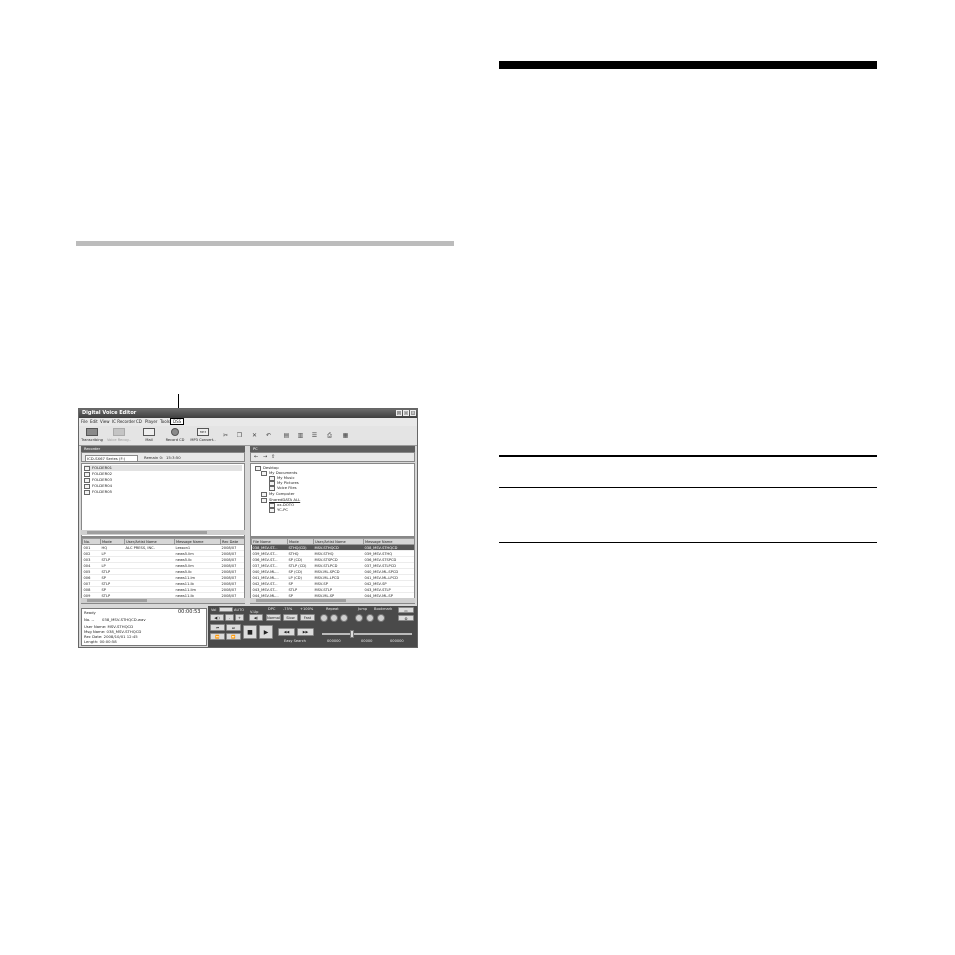 The height and width of the screenshot is (955, 955). Describe the element at coordinates (254, 435) in the screenshot. I see `delete-icon: ✕` at that location.